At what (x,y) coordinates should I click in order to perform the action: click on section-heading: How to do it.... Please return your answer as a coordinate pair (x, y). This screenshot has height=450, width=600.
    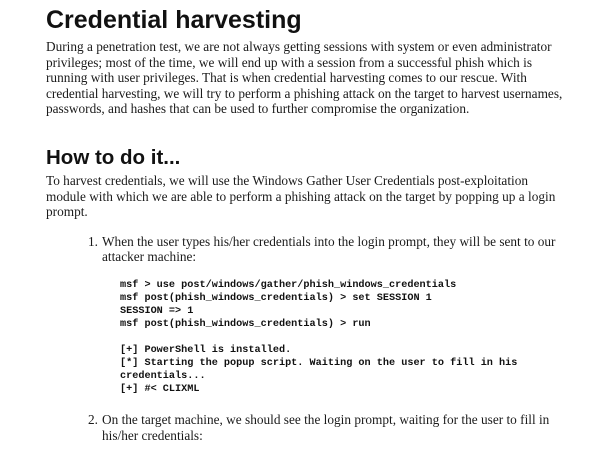
    Looking at the image, I should click on (113, 157).